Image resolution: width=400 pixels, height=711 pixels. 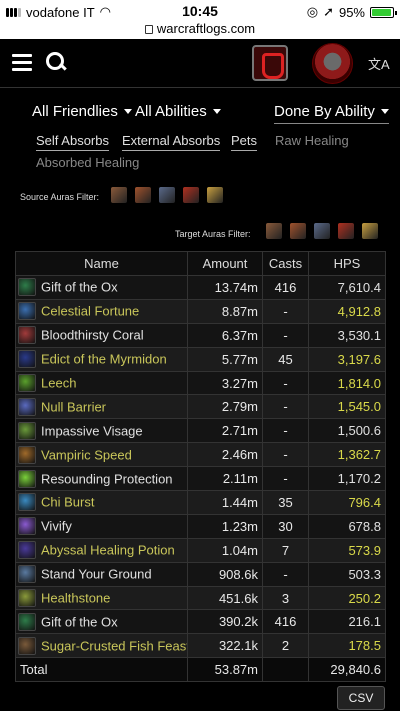 I want to click on ability-name: Resounding Protection, so click(x=107, y=478).